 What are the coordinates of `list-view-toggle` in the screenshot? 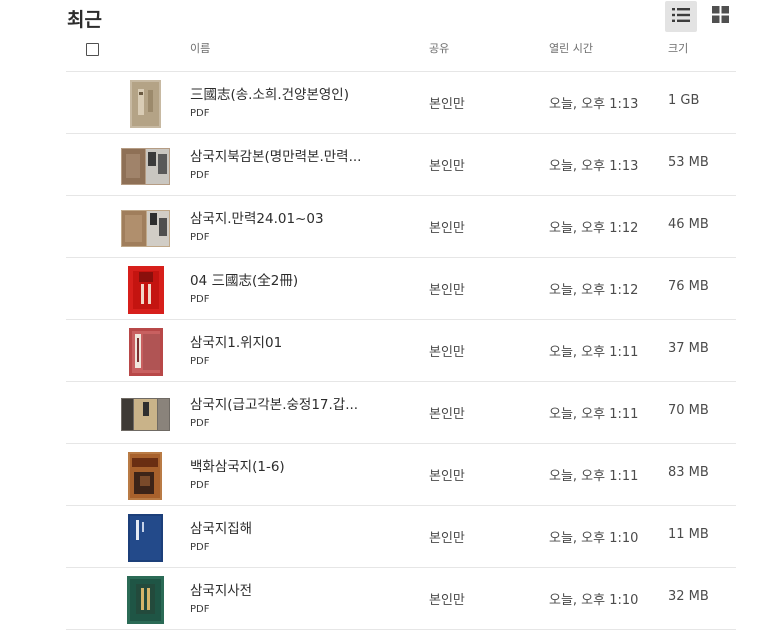 It's located at (681, 16).